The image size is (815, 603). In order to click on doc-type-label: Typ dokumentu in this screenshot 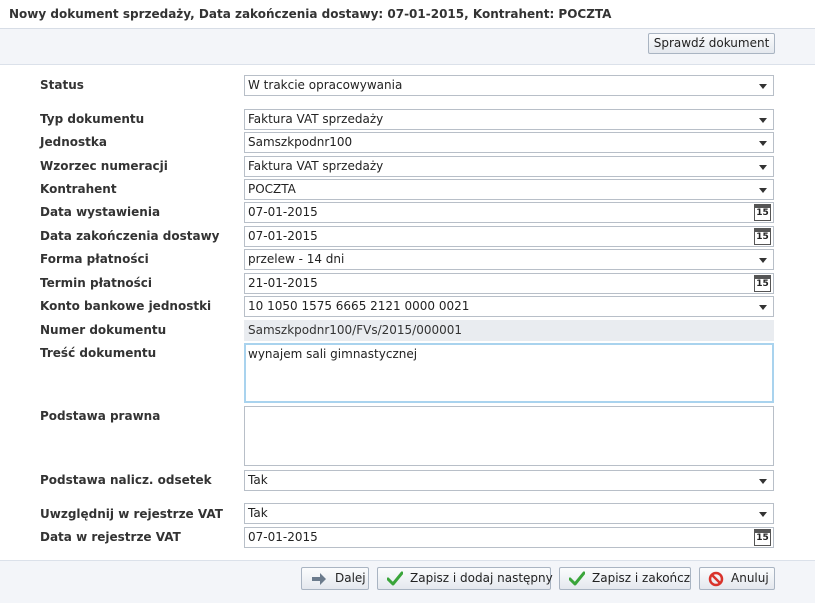, I will do `click(92, 119)`.